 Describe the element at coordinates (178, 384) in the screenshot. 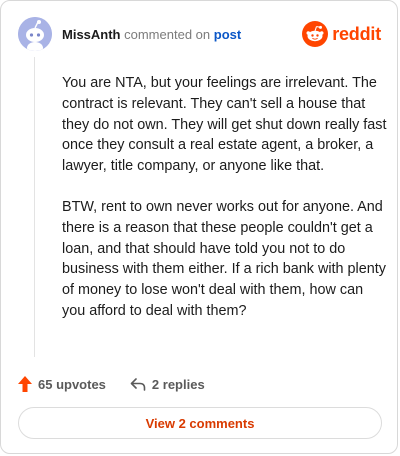

I see `replies-count: 2 replies` at that location.